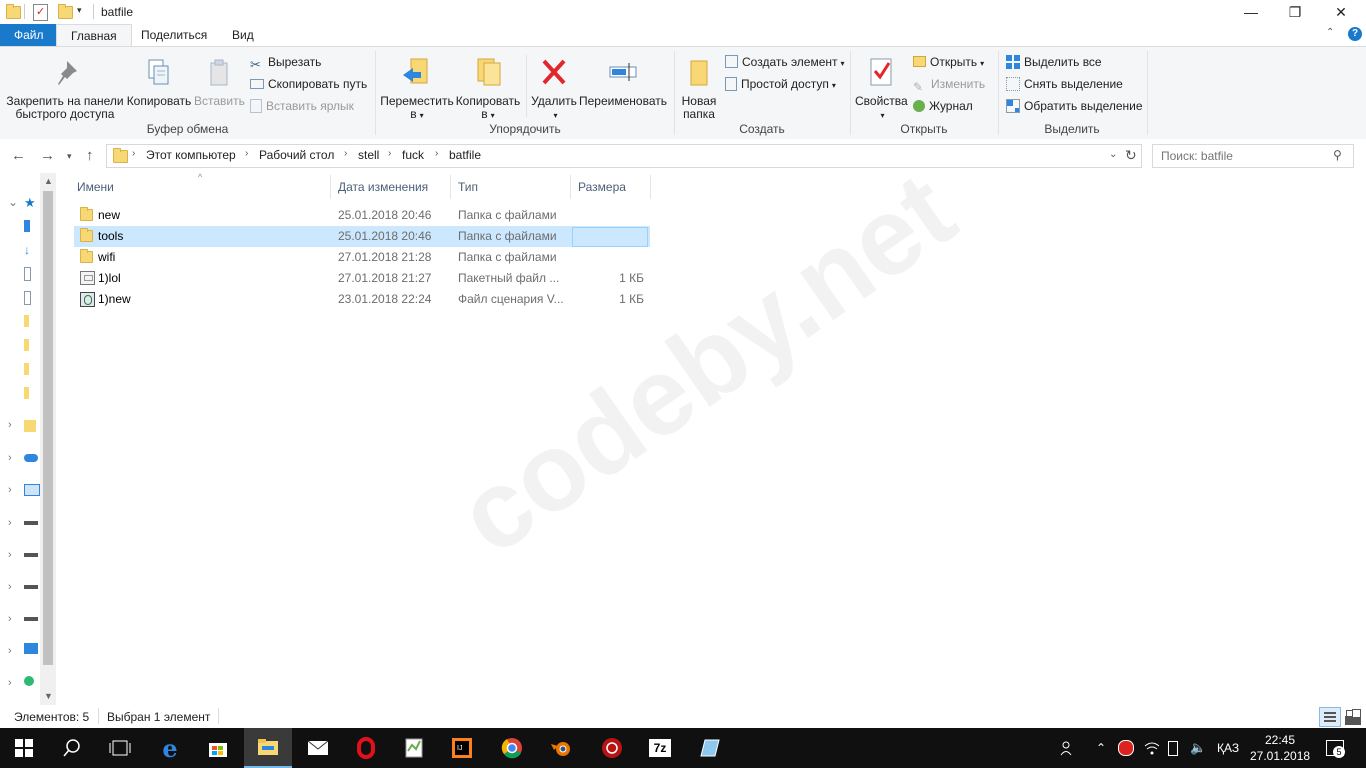  Describe the element at coordinates (512, 748) in the screenshot. I see `chrome-icon` at that location.